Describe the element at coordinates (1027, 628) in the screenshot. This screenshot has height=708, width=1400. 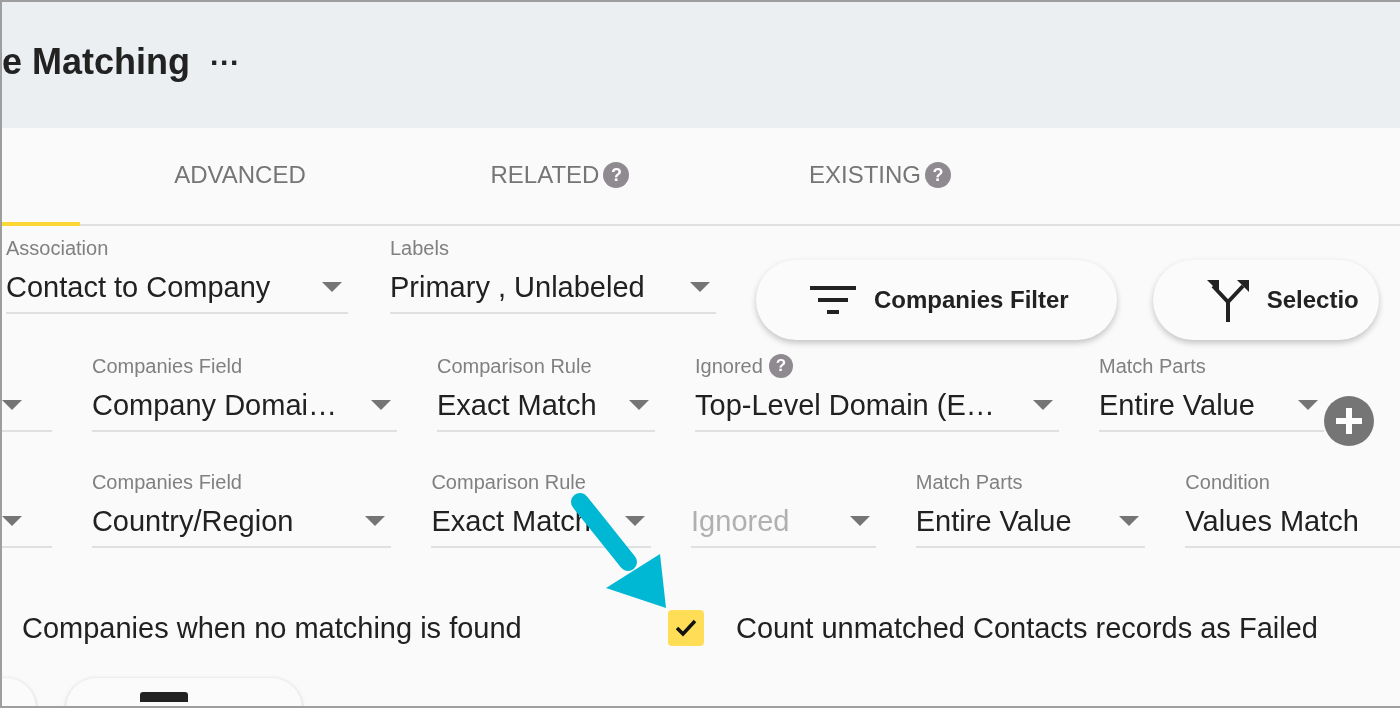
I see `option-label: Count unmatched Contacts records as Failed` at that location.